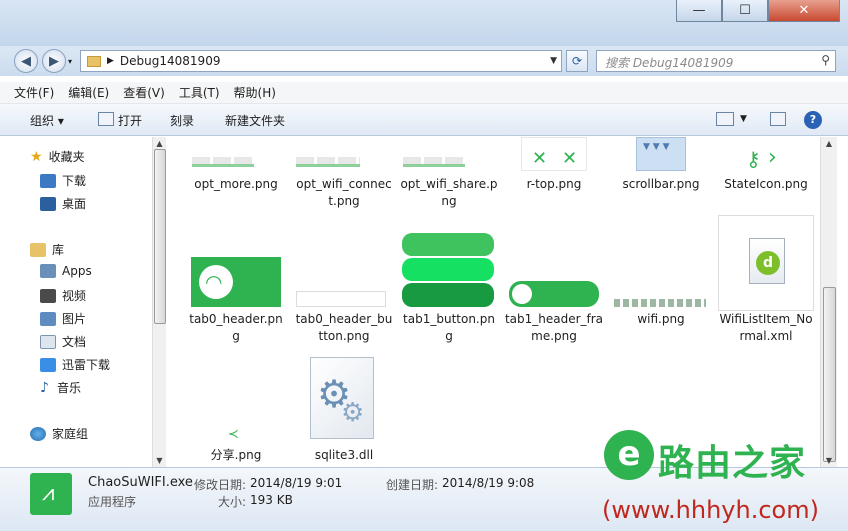 Image resolution: width=848 pixels, height=531 pixels. I want to click on search-placeholder: 搜索 Debug14081909, so click(669, 63).